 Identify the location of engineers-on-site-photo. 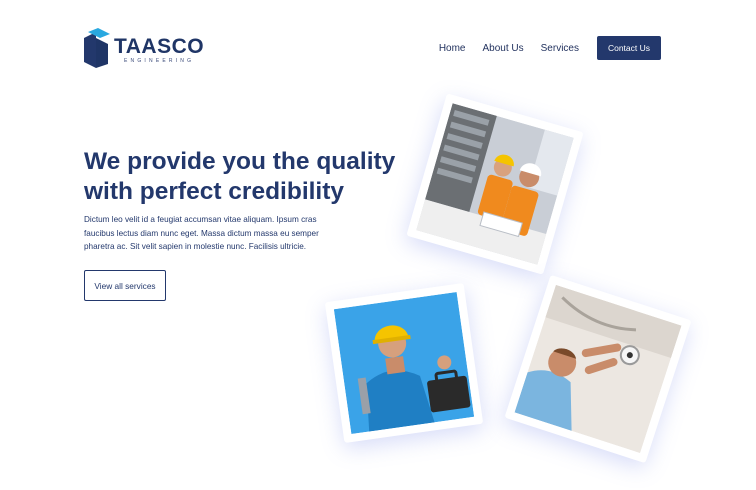
(495, 184).